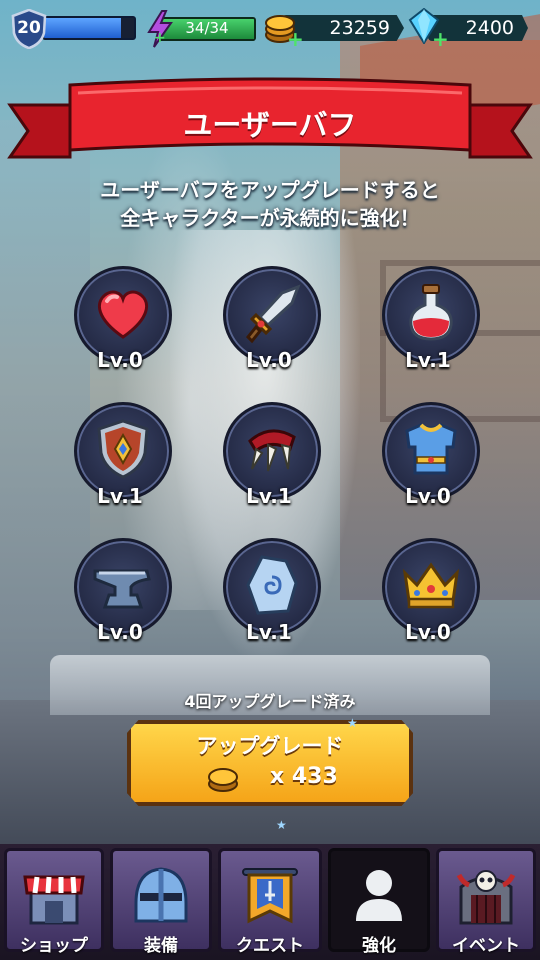  Describe the element at coordinates (272, 585) in the screenshot. I see `rune-stone-icon` at that location.